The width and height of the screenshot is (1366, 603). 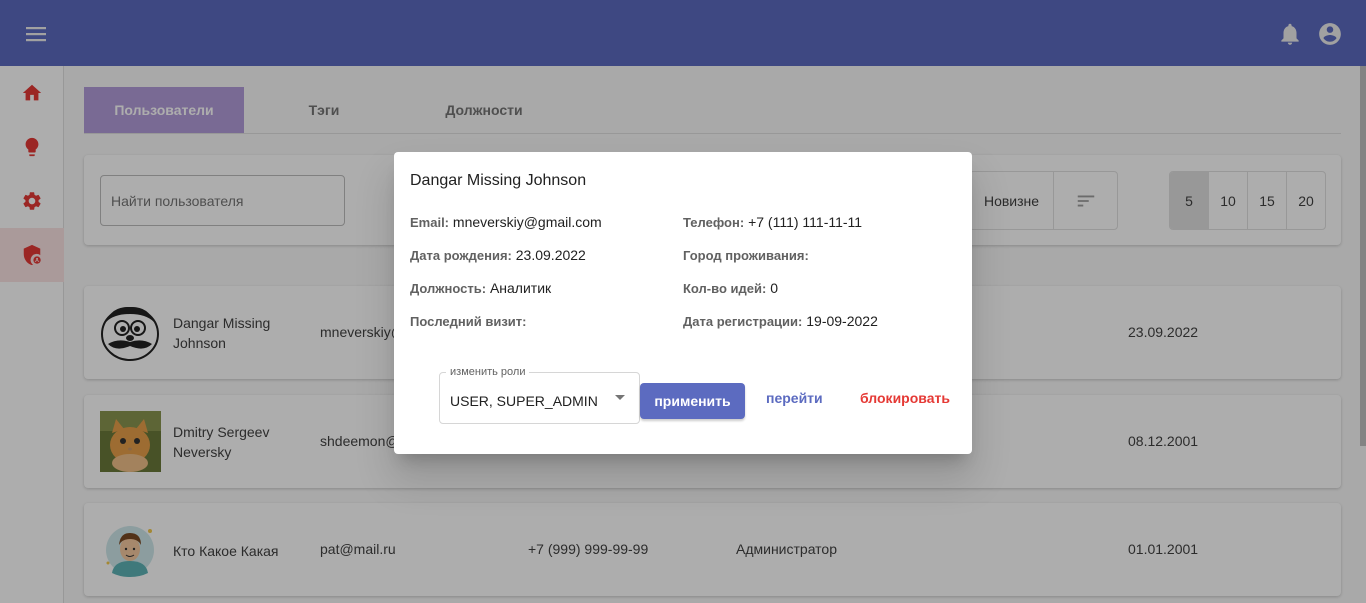 I want to click on phone-row: Телефон: +7 (111) 111-11-11, so click(x=772, y=222).